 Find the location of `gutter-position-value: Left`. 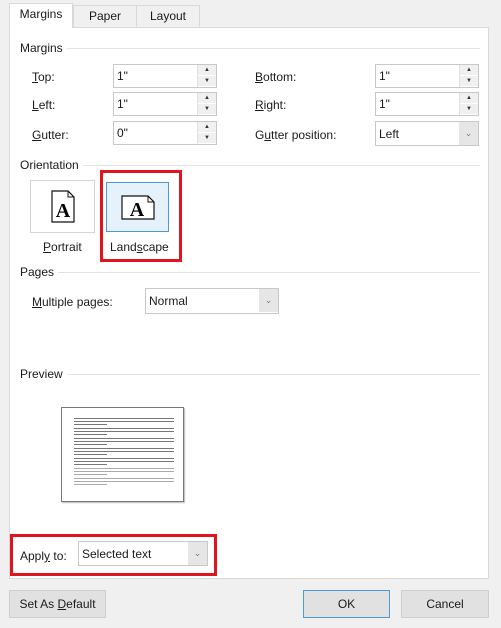

gutter-position-value: Left is located at coordinates (389, 134).